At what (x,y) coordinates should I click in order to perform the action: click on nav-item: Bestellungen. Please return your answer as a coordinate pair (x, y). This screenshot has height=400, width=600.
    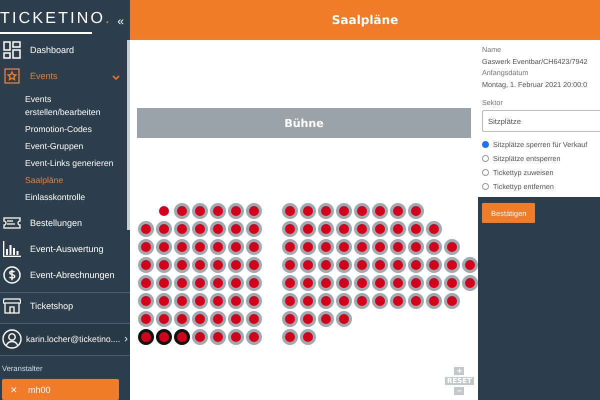
    Looking at the image, I should click on (65, 223).